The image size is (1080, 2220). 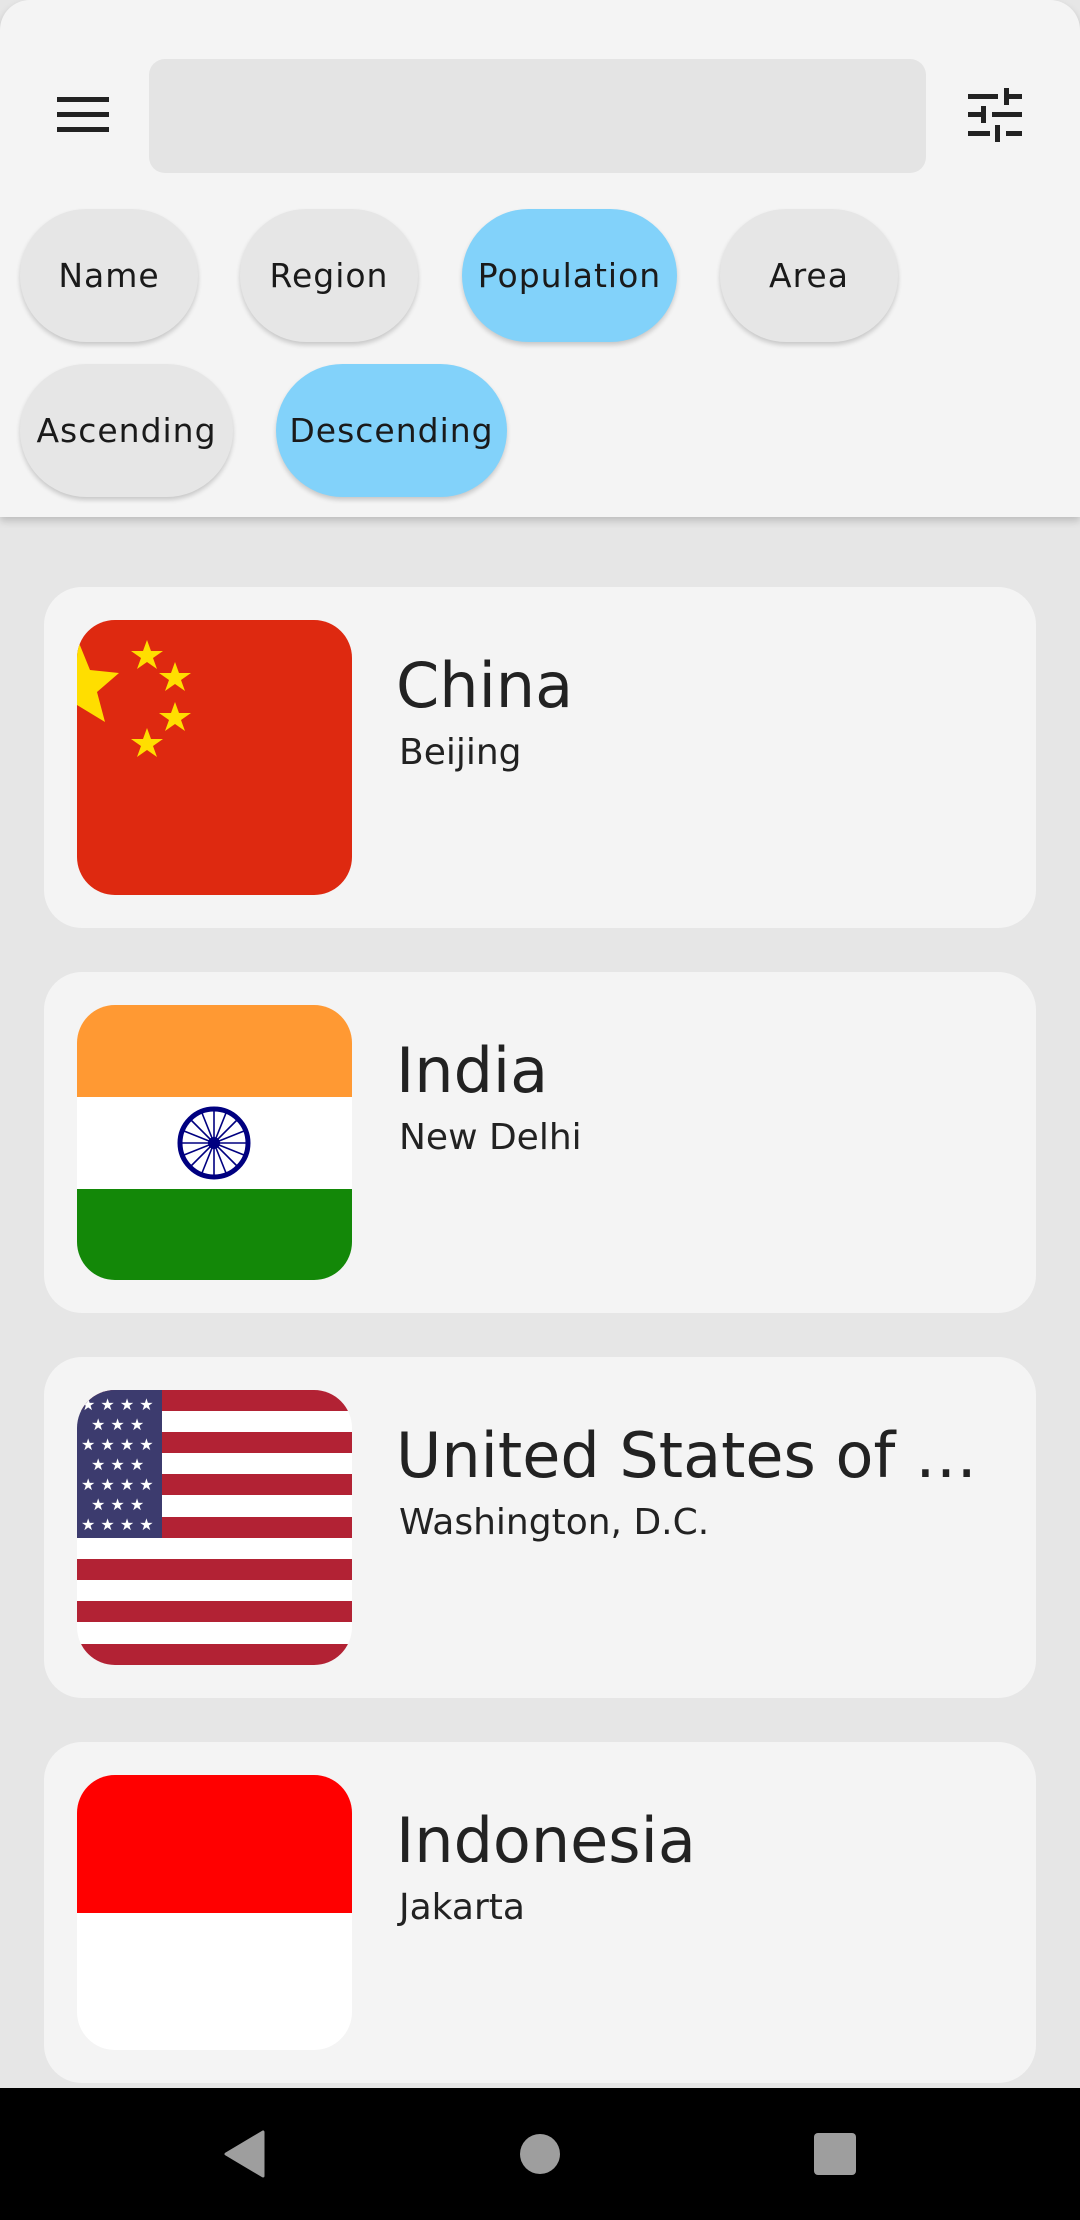 I want to click on back-triangle-icon, so click(x=244, y=2154).